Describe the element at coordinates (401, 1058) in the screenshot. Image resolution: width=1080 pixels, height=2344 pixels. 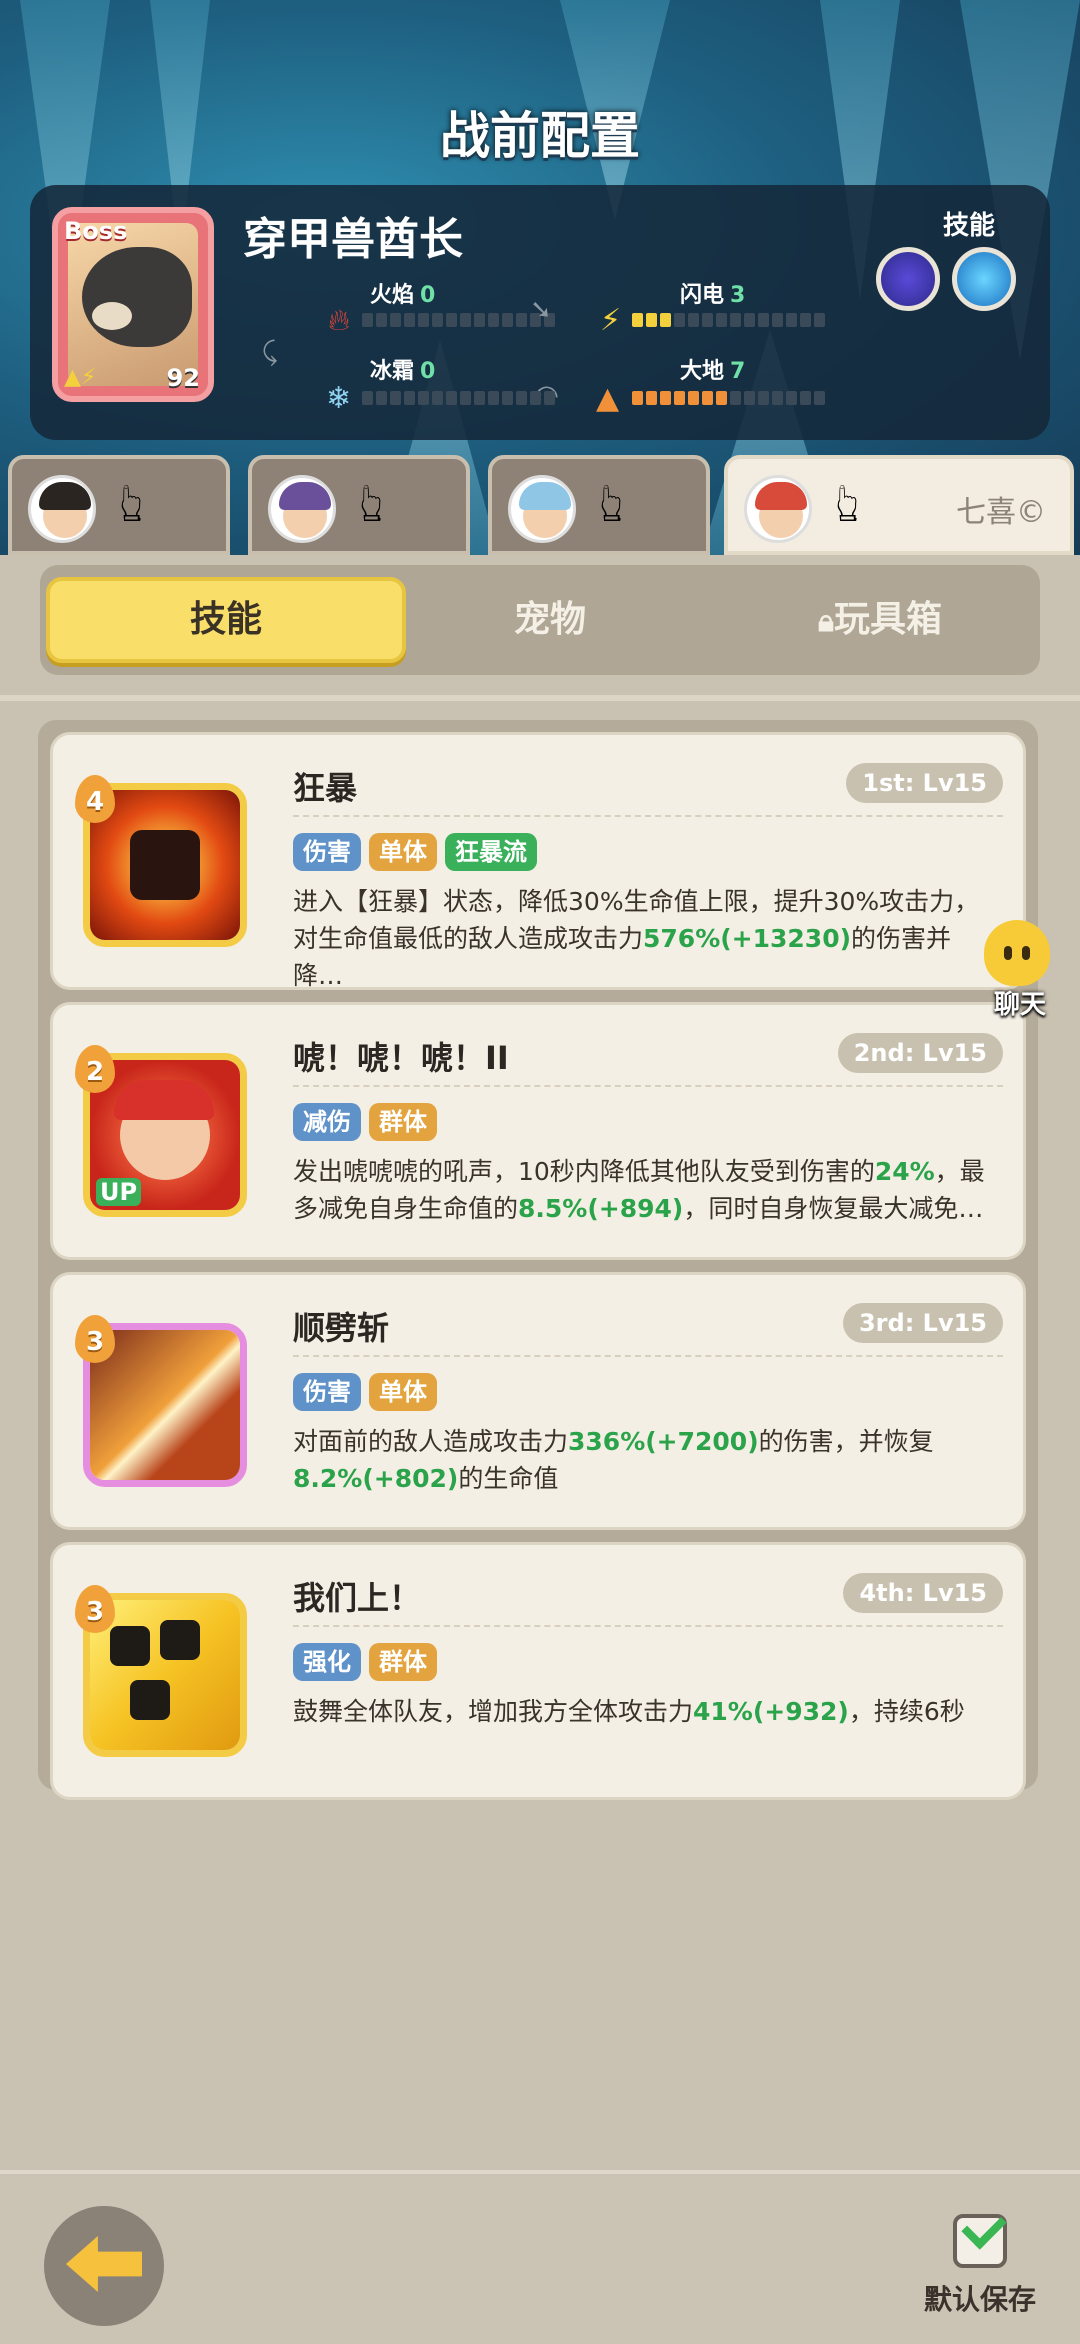
I see `skill-name: 唬！唬！唬！II` at that location.